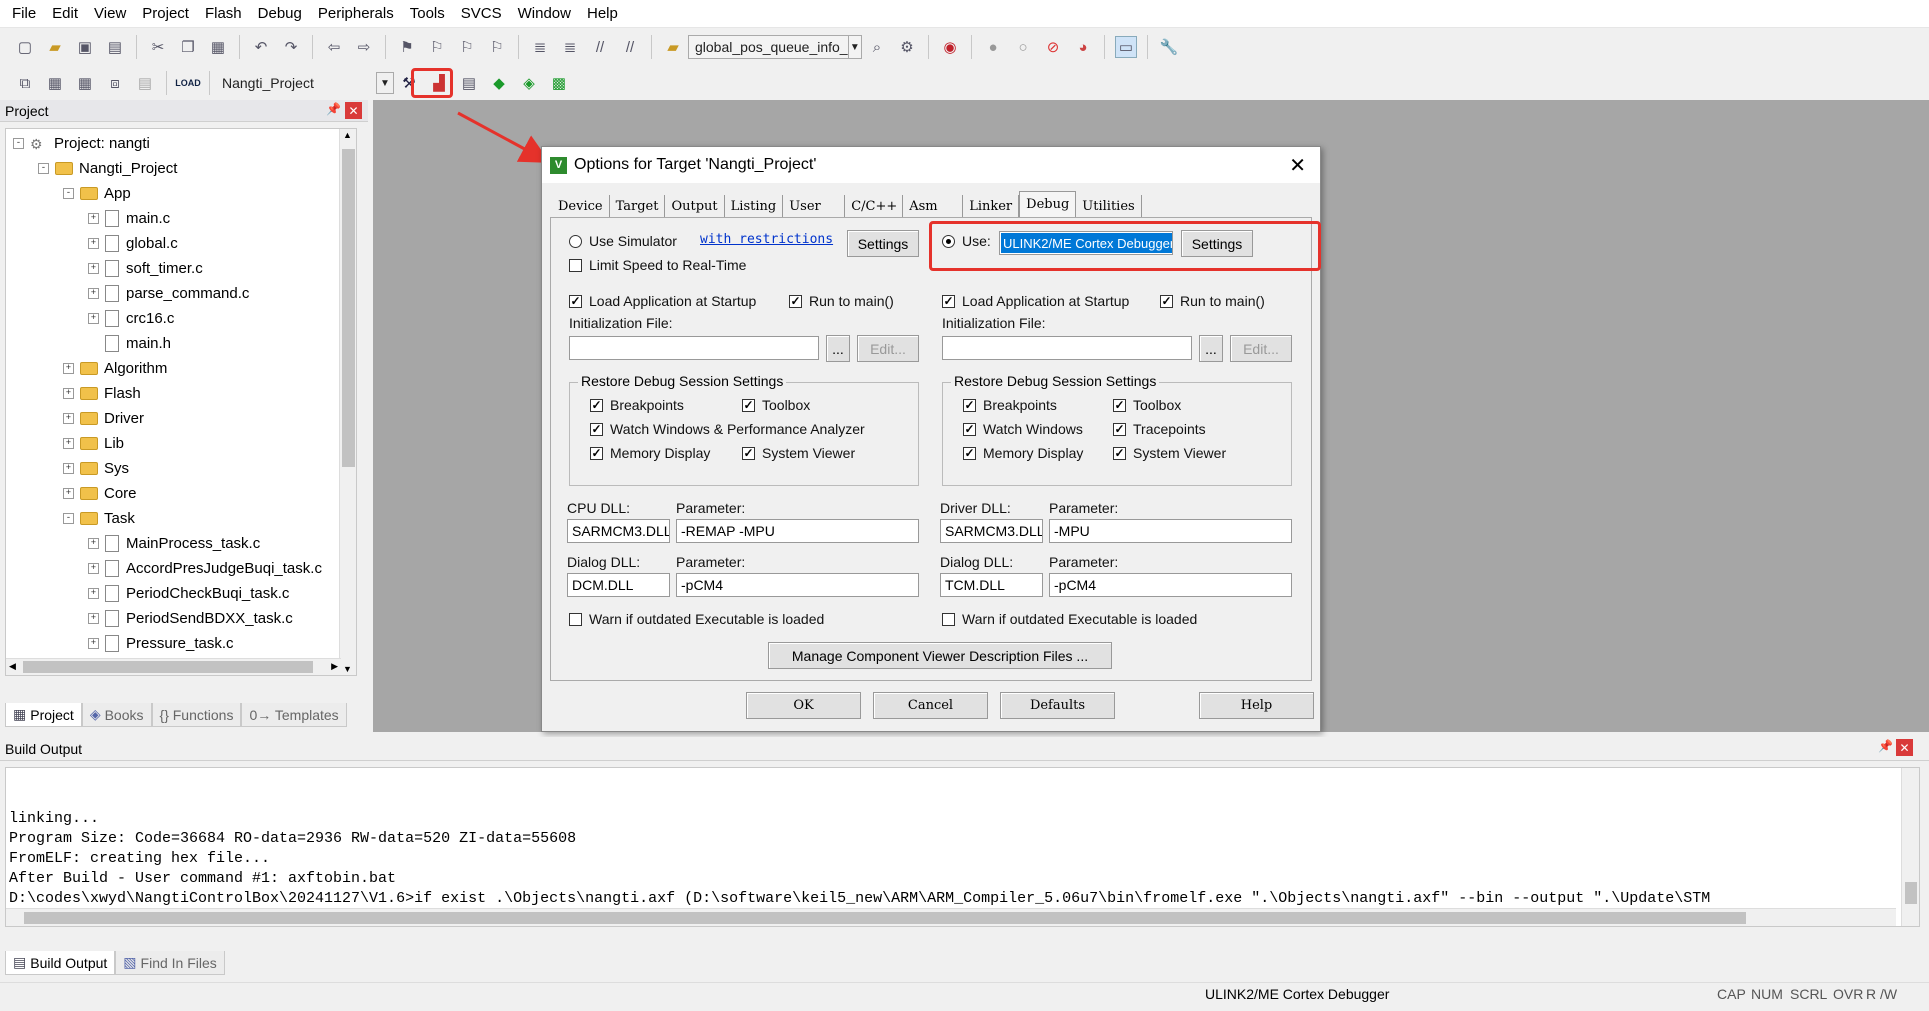 The height and width of the screenshot is (1011, 1929). Describe the element at coordinates (1057, 705) in the screenshot. I see `defaults-button: Defaults` at that location.